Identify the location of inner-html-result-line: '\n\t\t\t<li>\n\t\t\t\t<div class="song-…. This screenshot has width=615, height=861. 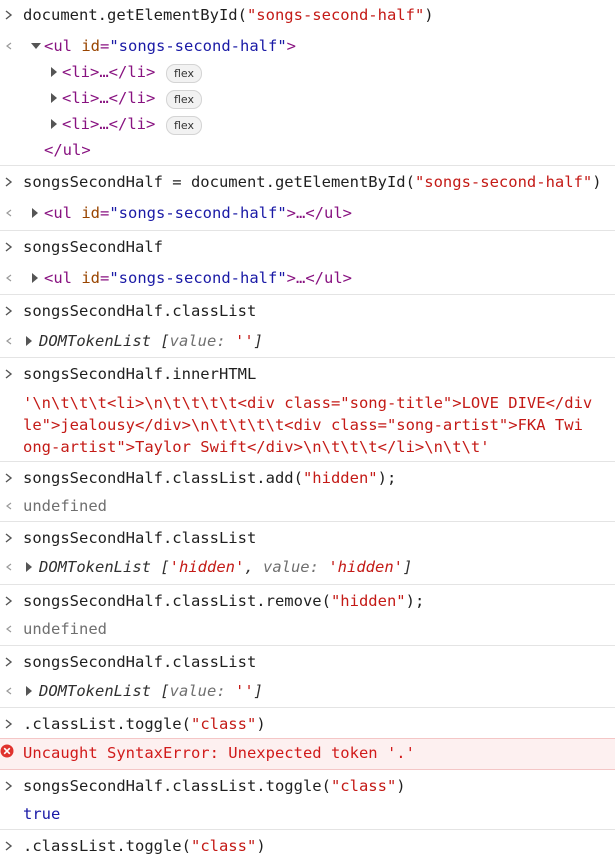
(307, 404).